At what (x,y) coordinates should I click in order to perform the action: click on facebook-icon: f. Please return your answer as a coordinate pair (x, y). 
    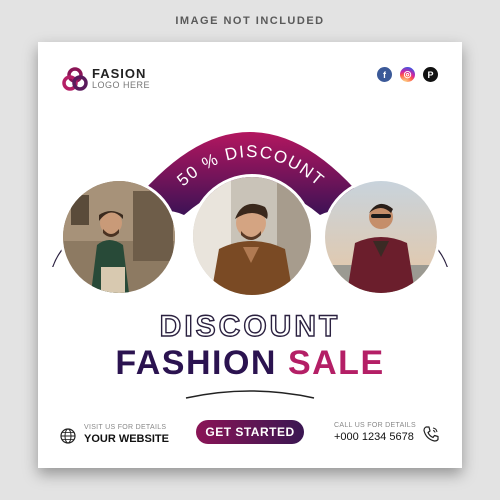
    Looking at the image, I should click on (384, 74).